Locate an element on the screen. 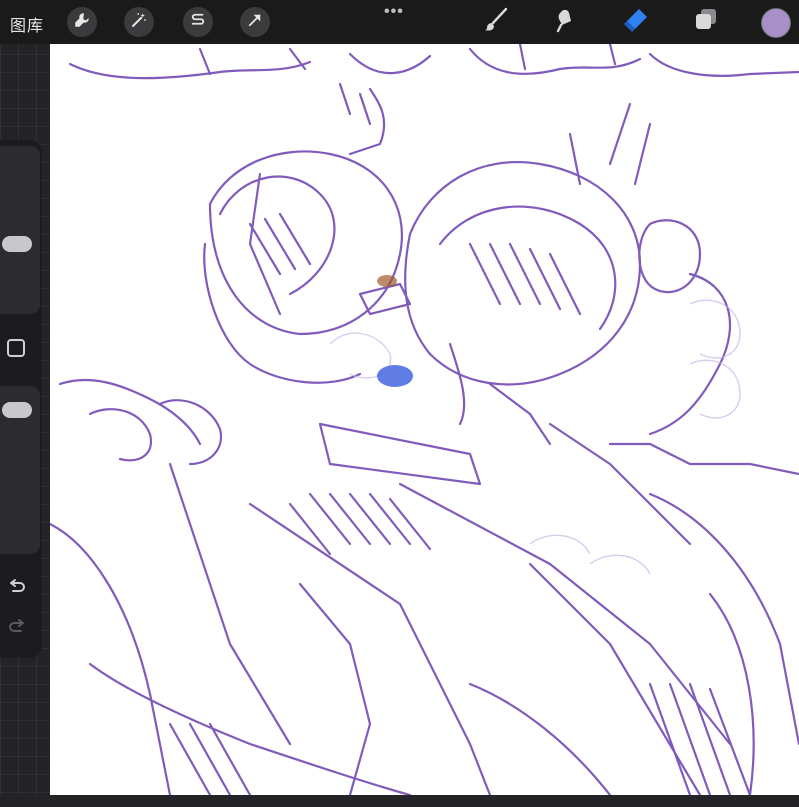 This screenshot has width=799, height=807. wrench-icon is located at coordinates (82, 22).